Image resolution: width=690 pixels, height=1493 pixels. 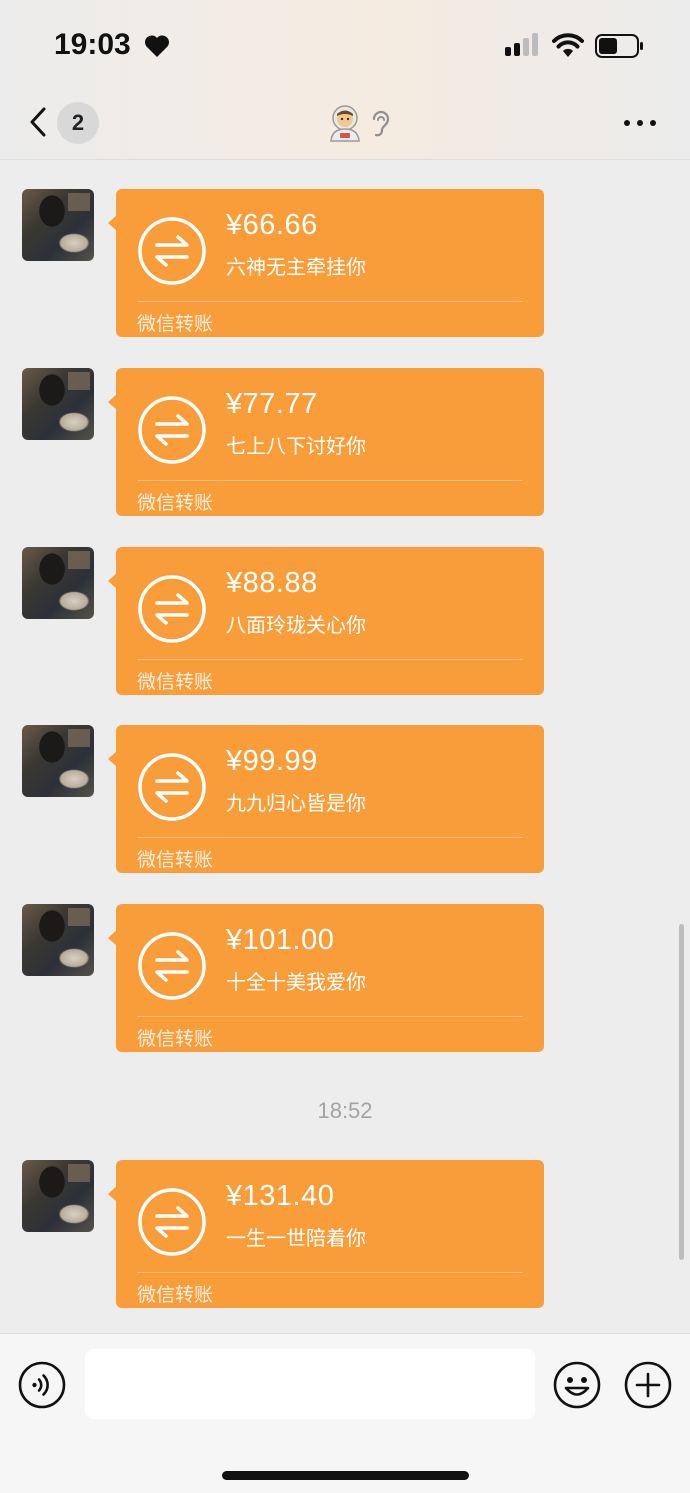 I want to click on cellular-signal-icon, so click(x=521, y=44).